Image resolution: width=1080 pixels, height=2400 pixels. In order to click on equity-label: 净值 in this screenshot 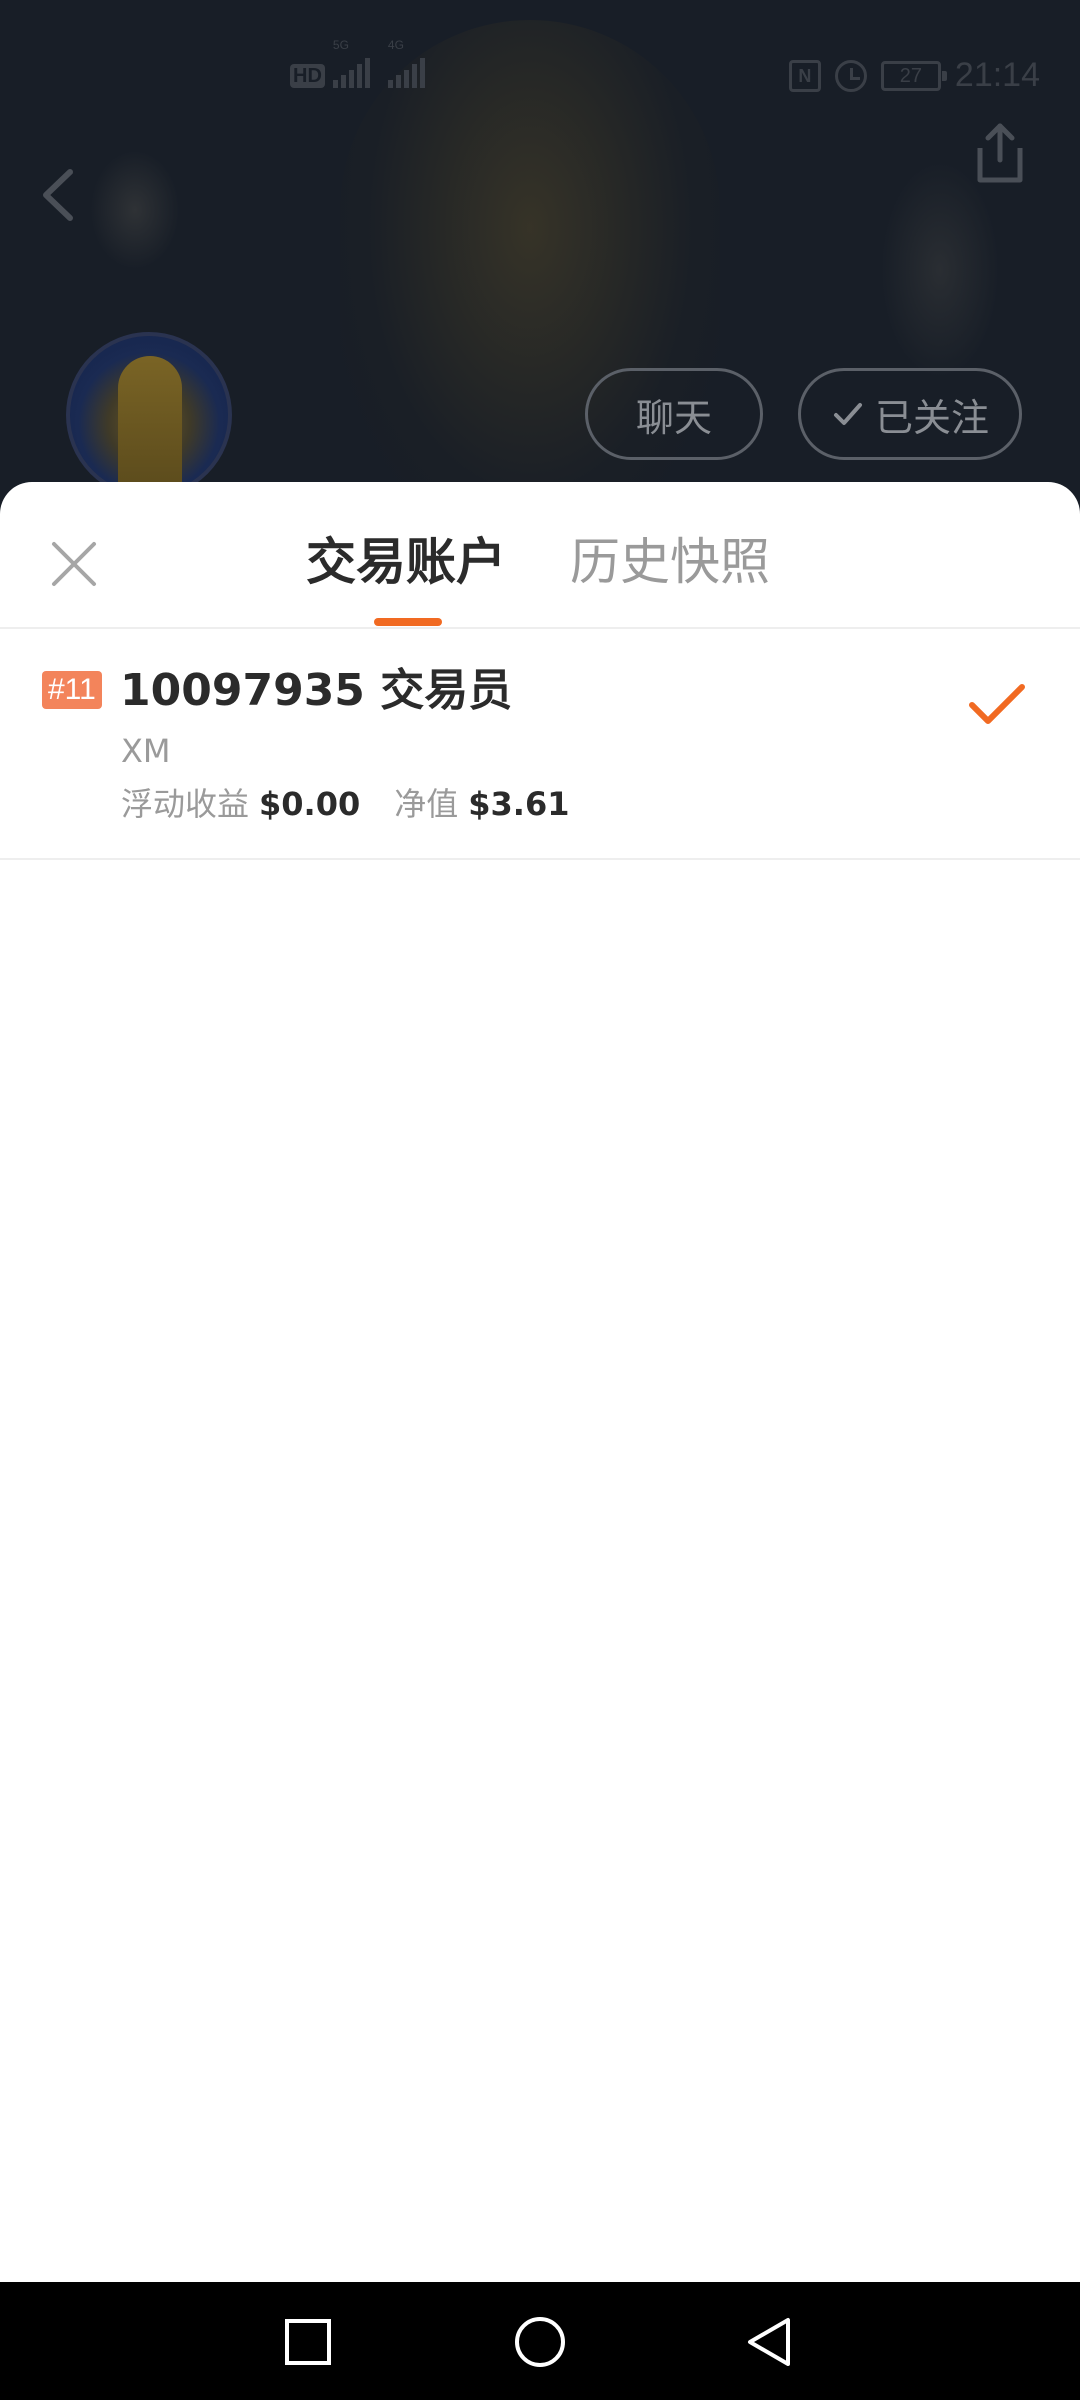, I will do `click(426, 804)`.